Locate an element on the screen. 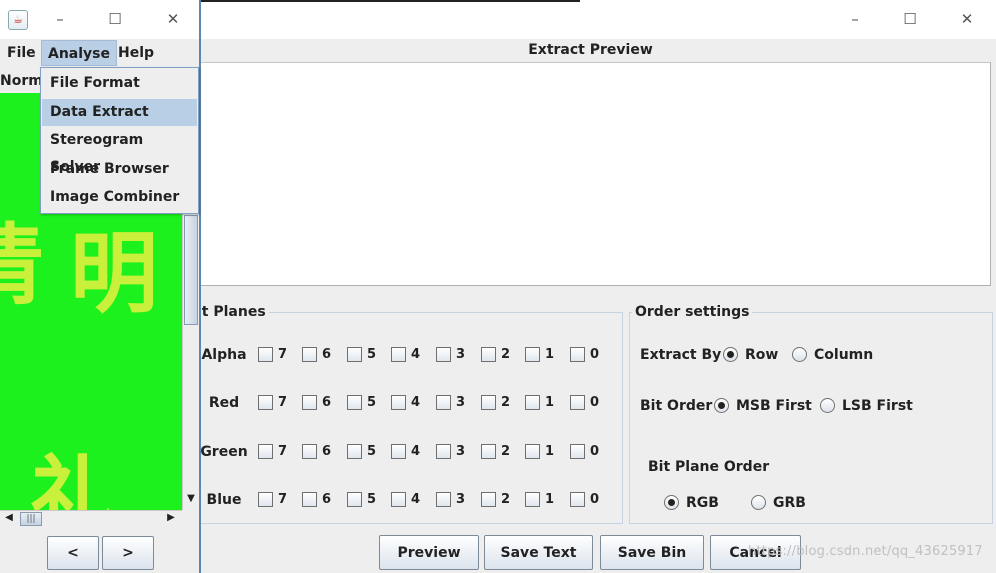  next-button: > is located at coordinates (128, 553).